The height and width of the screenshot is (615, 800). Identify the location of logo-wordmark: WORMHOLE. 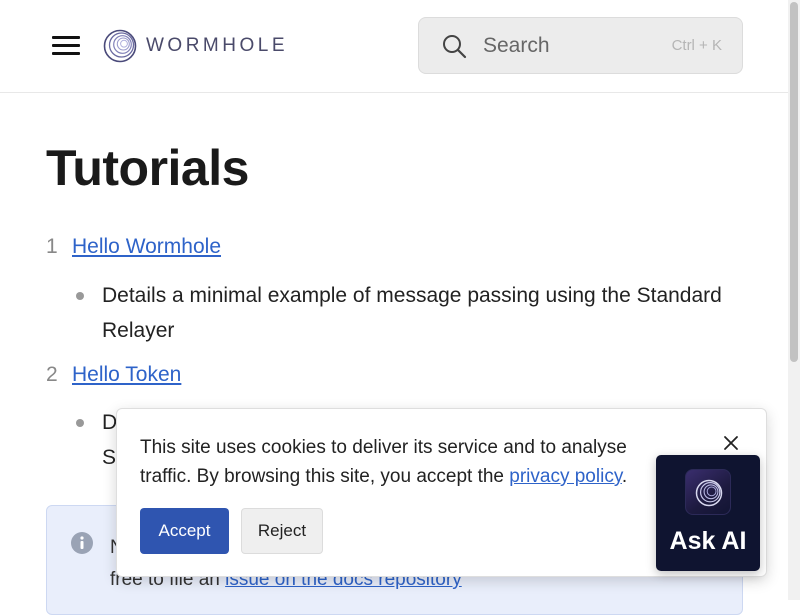
(217, 45).